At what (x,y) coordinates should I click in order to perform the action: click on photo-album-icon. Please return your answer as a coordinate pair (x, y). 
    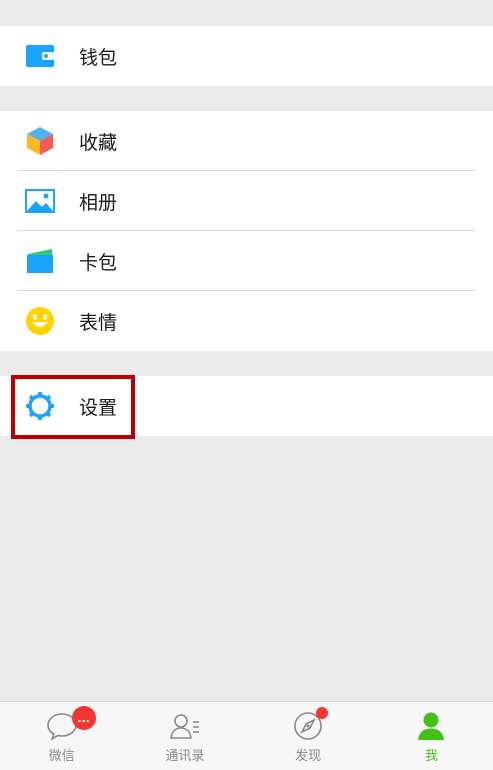
    Looking at the image, I should click on (40, 201).